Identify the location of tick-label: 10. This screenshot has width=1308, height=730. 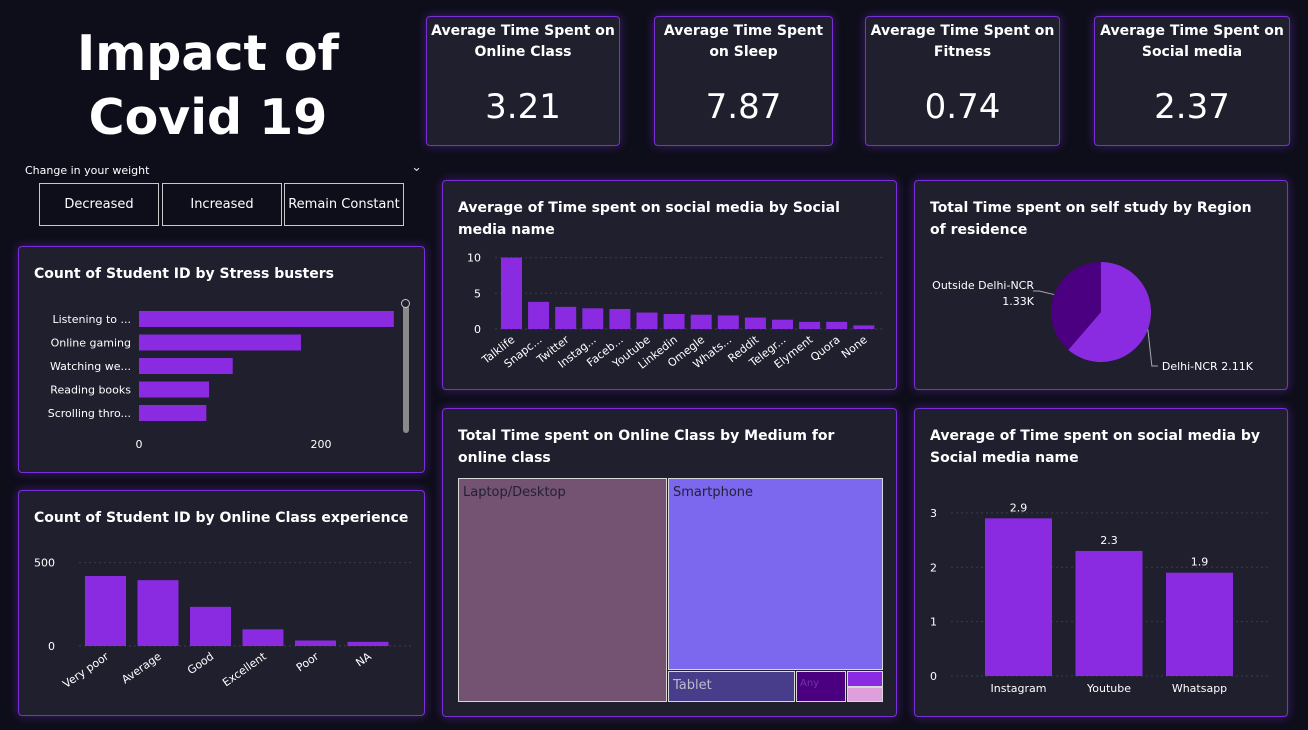
(474, 258).